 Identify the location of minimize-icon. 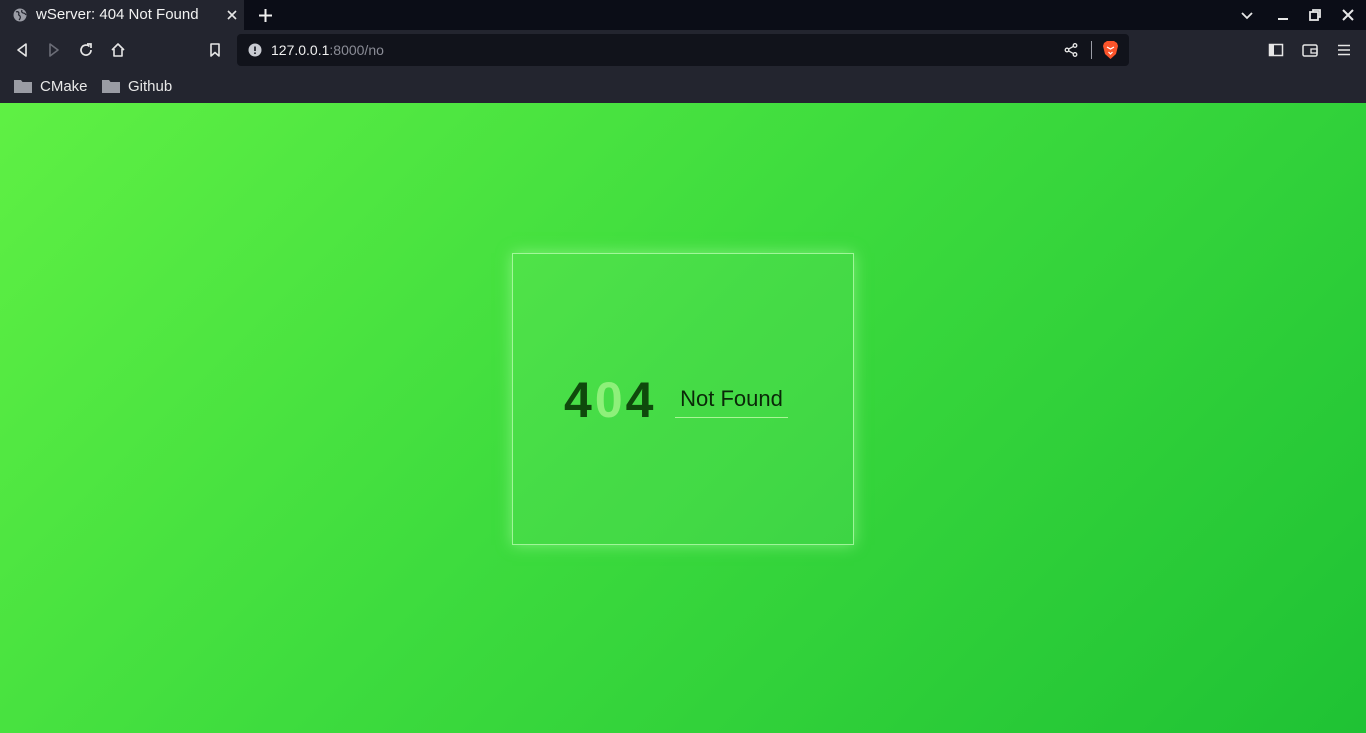
(1283, 15).